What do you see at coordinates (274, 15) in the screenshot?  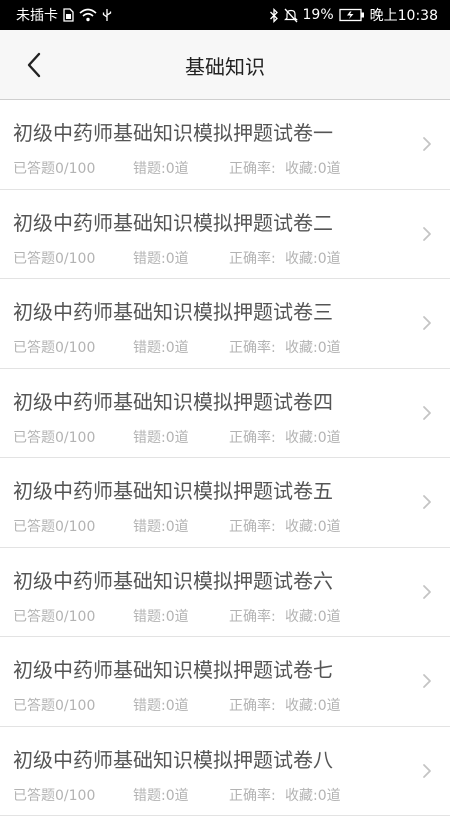 I see `bluetooth-icon` at bounding box center [274, 15].